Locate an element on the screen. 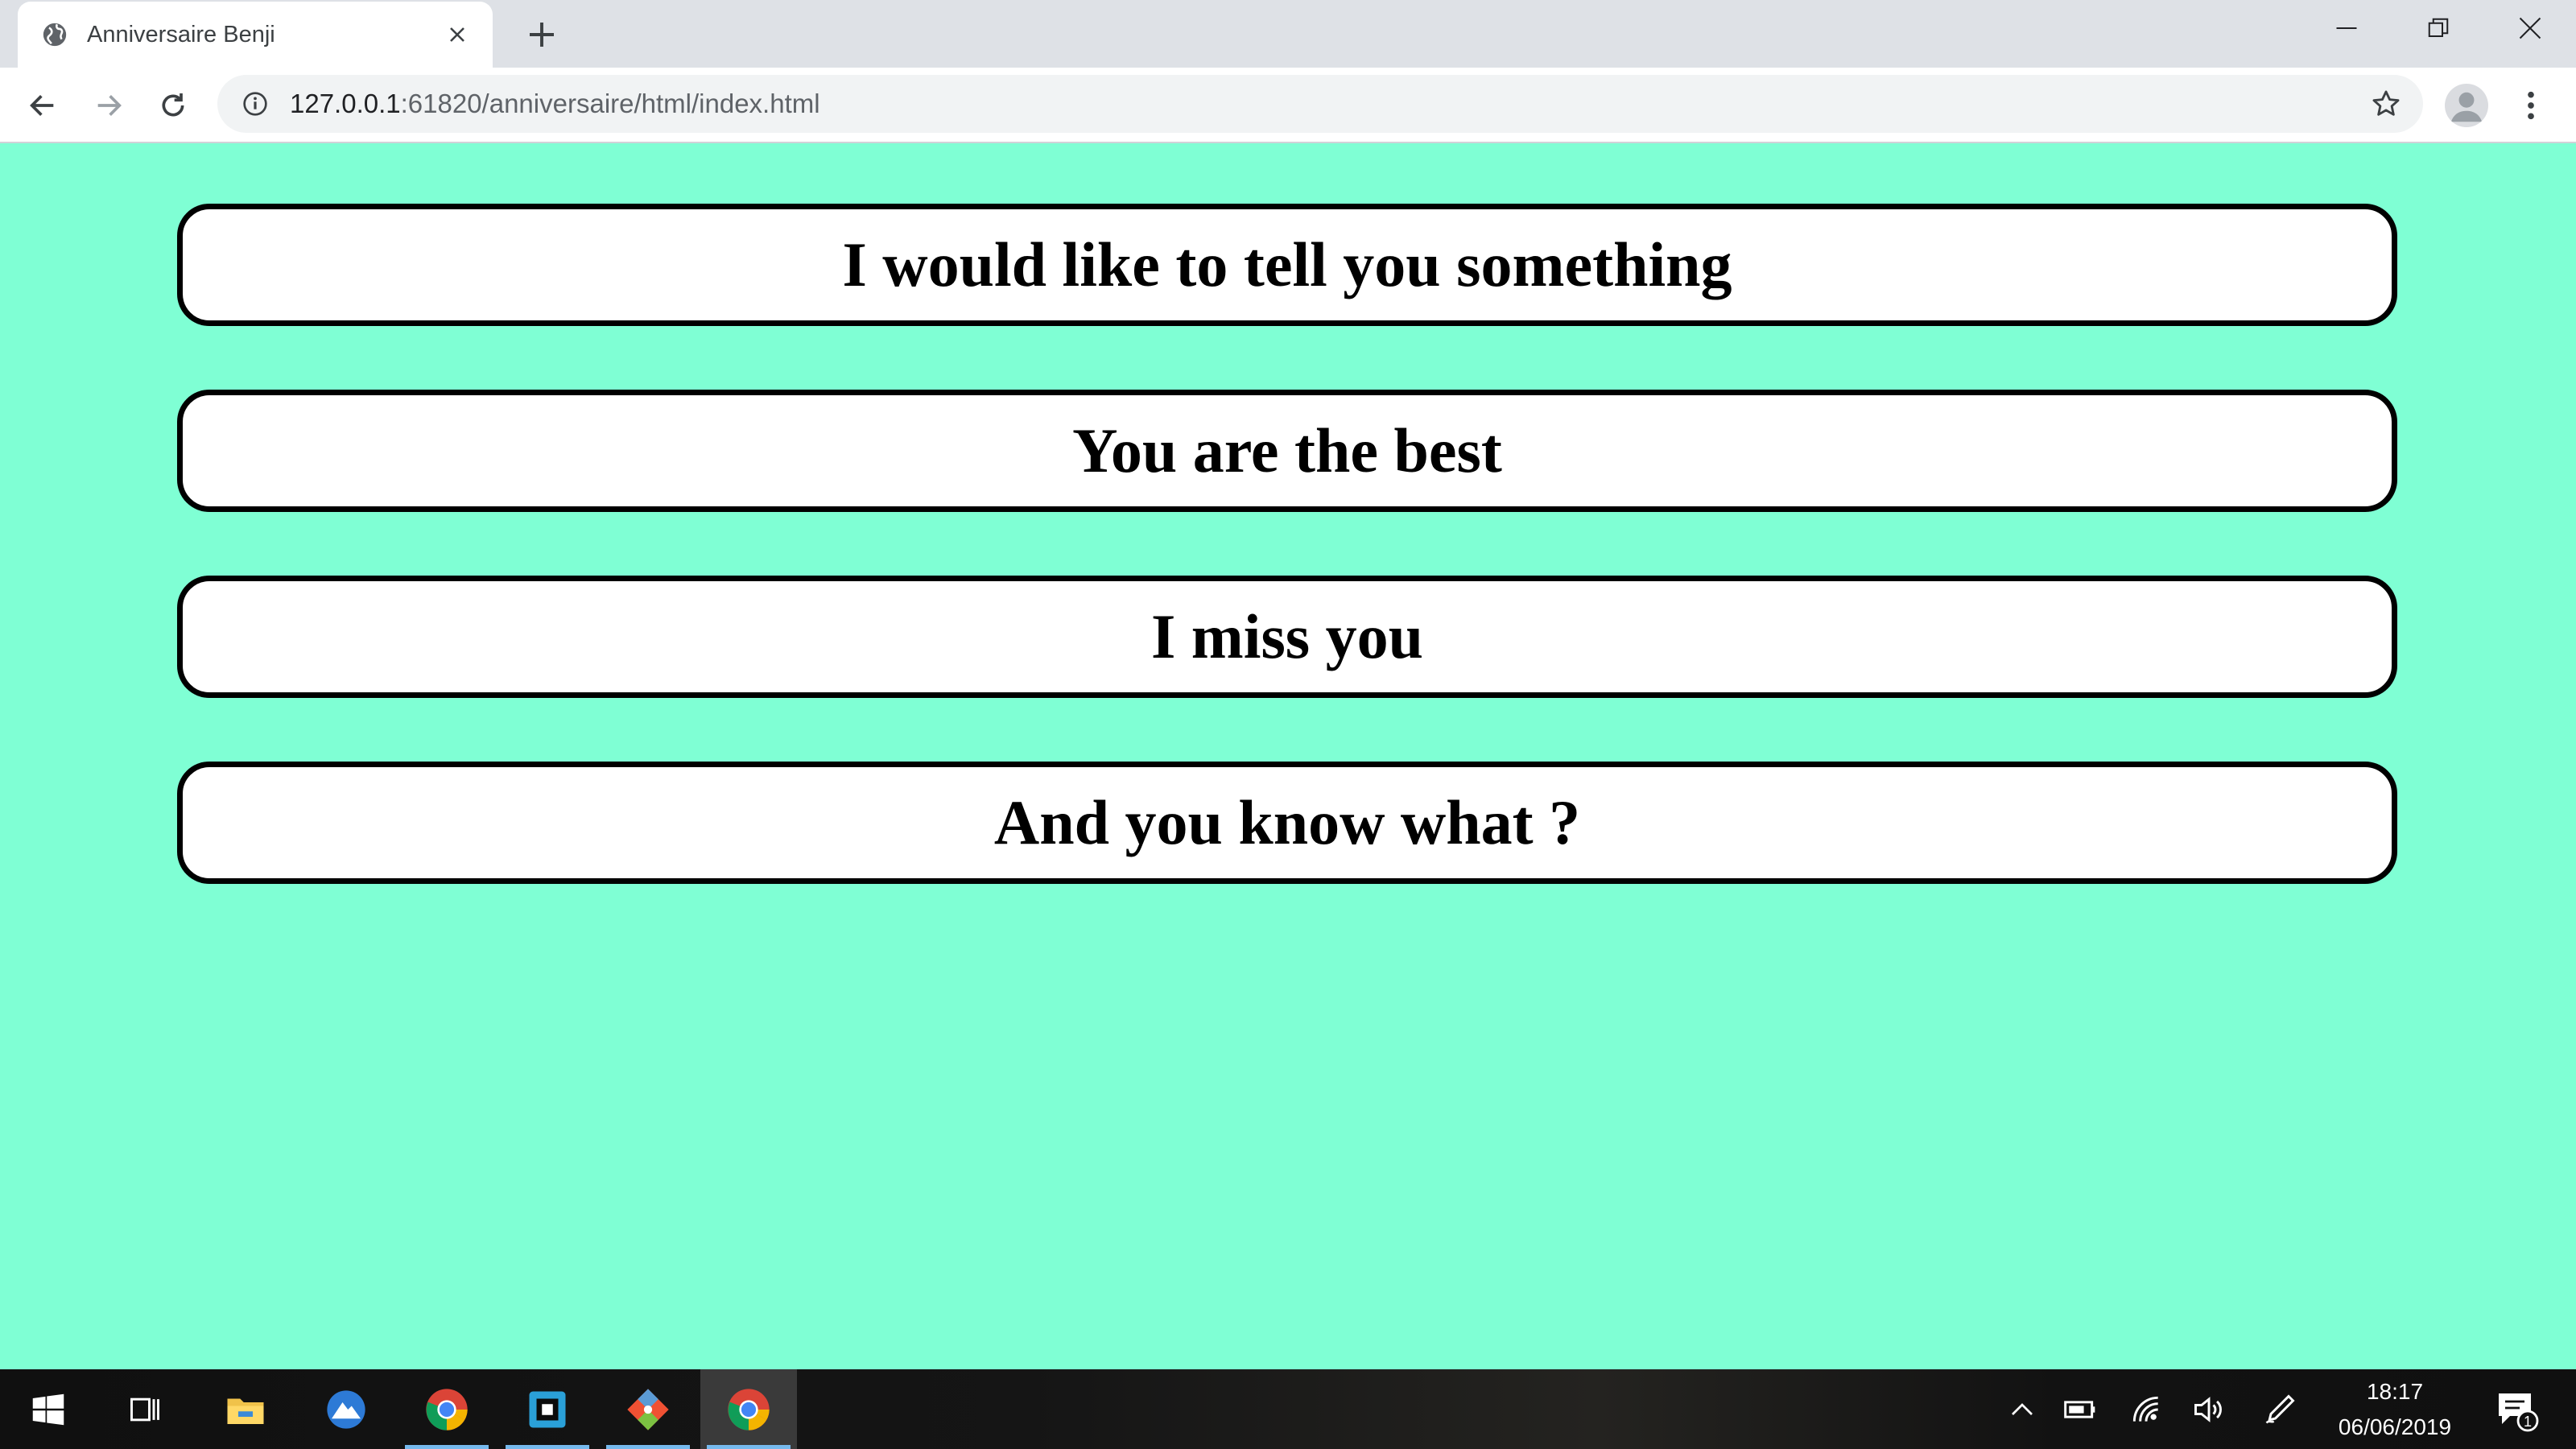 This screenshot has height=1449, width=2576. close-window-icon is located at coordinates (2530, 28).